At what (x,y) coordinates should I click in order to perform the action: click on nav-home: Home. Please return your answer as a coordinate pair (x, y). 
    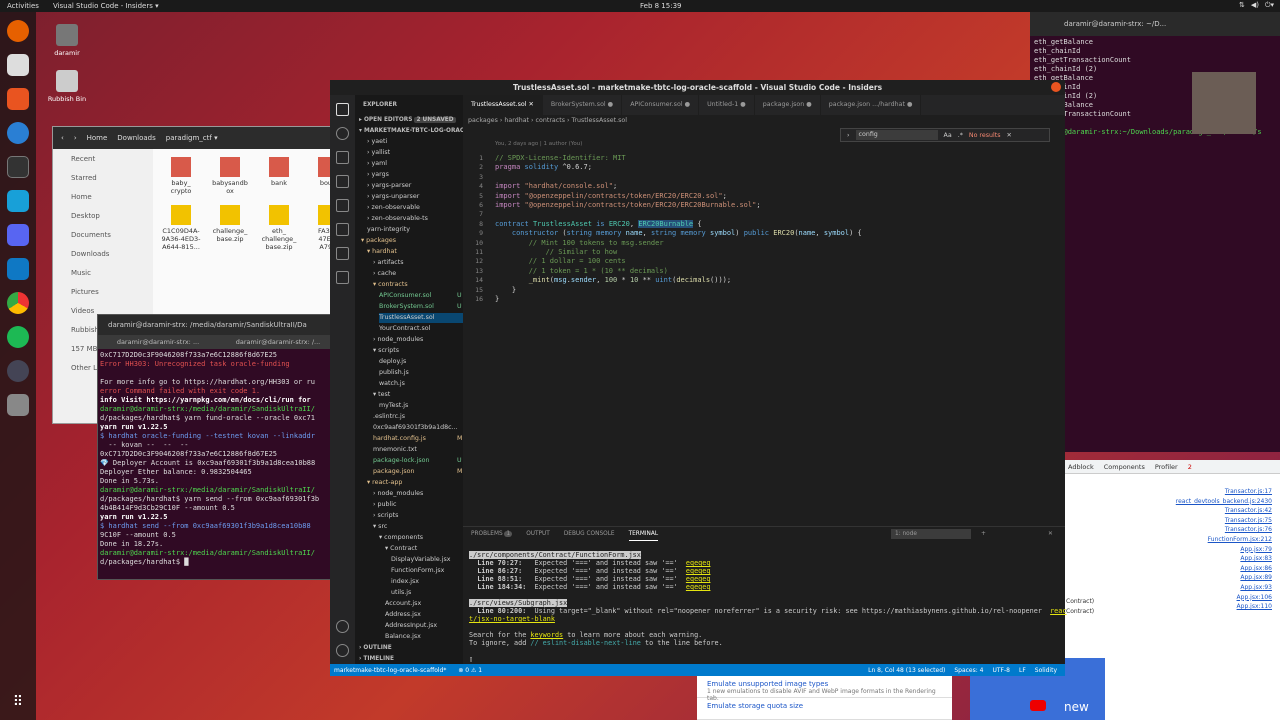
    Looking at the image, I should click on (97, 138).